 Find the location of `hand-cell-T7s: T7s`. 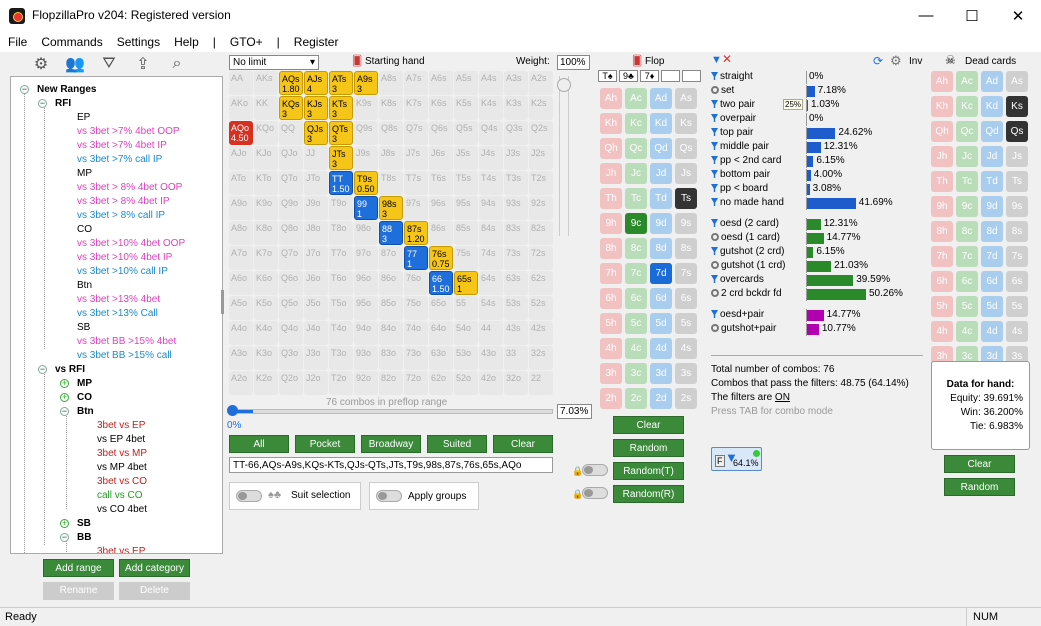

hand-cell-T7s: T7s is located at coordinates (416, 183).